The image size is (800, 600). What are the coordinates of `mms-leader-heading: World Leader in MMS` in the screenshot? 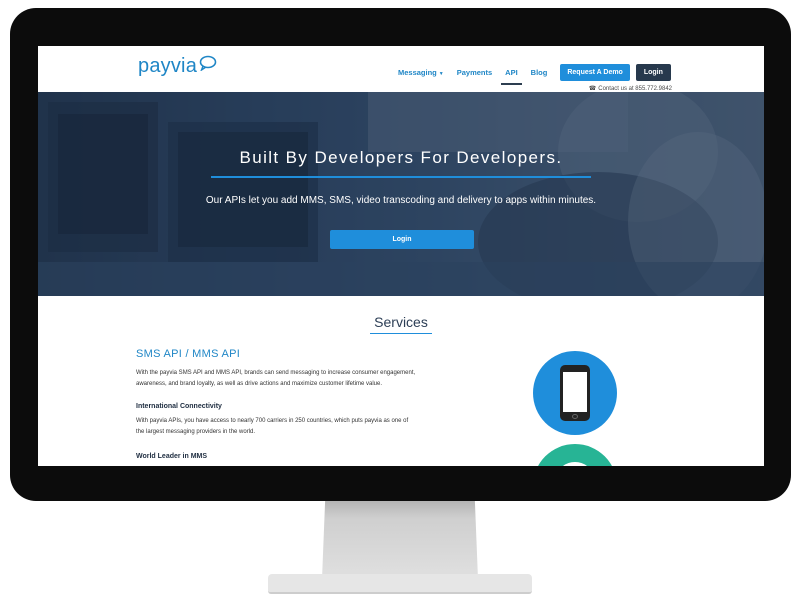 It's located at (172, 456).